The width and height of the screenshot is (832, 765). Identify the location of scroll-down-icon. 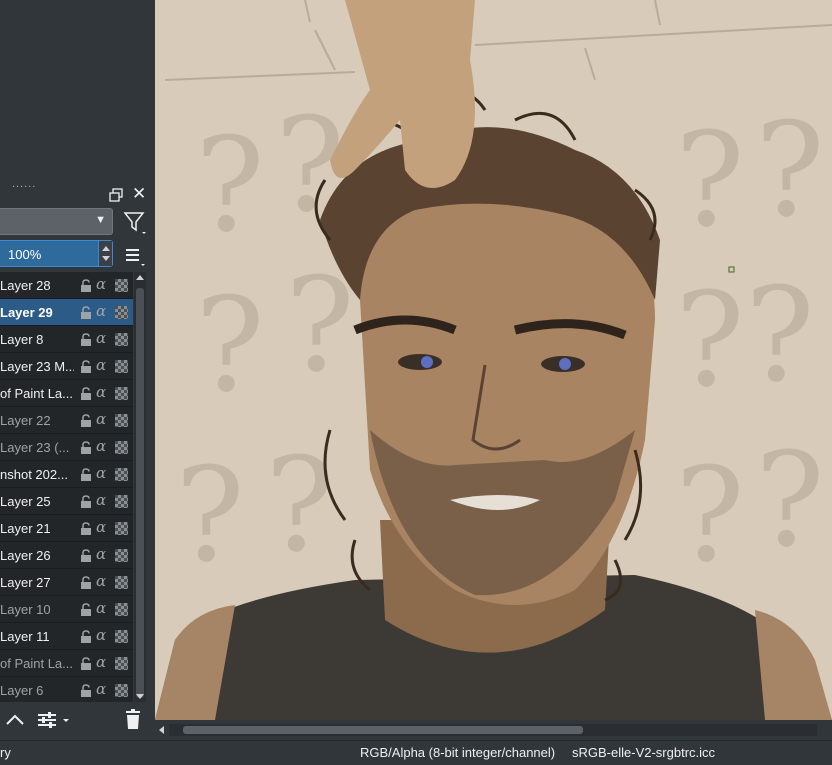
(140, 696).